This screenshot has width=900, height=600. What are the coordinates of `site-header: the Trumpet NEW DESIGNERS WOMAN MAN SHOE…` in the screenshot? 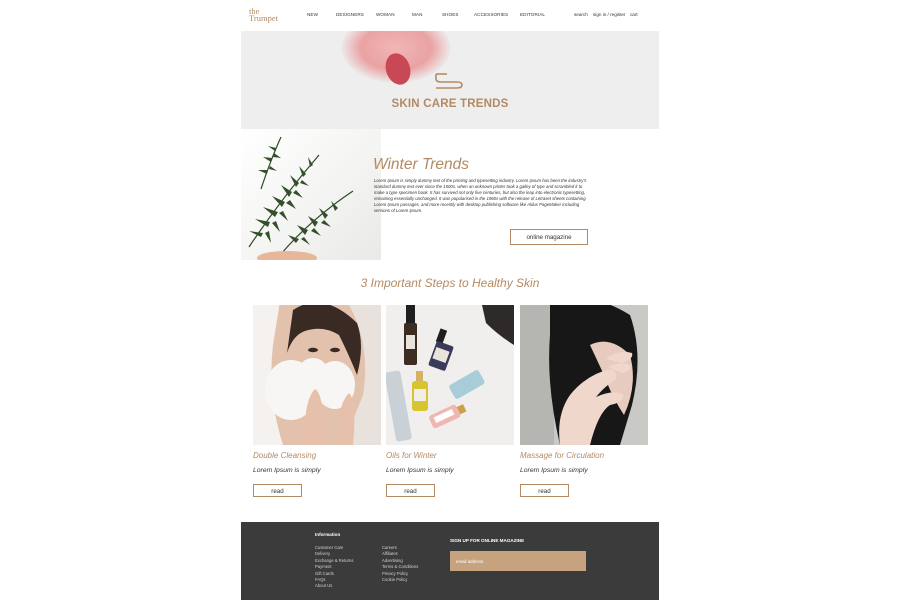 It's located at (450, 15).